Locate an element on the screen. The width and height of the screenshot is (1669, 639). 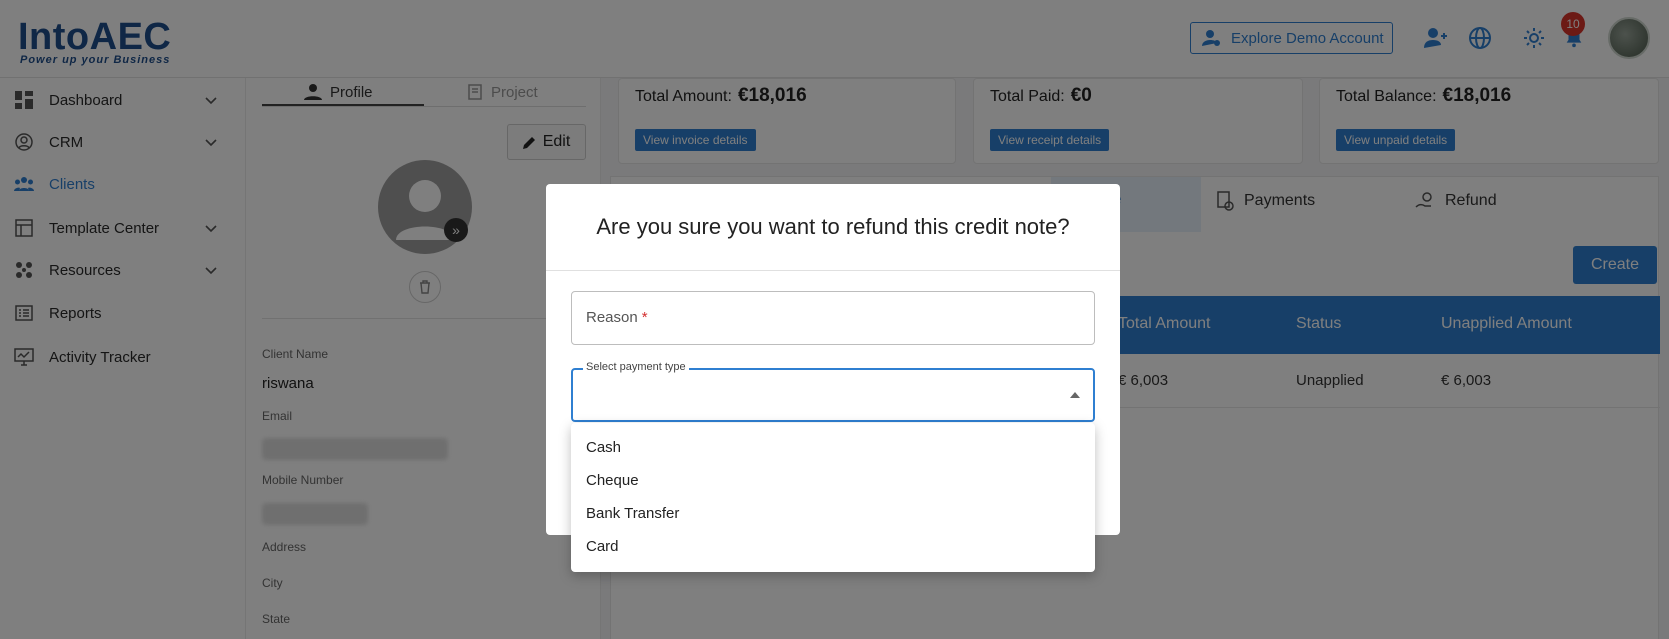
option-cheque: Cheque is located at coordinates (612, 480).